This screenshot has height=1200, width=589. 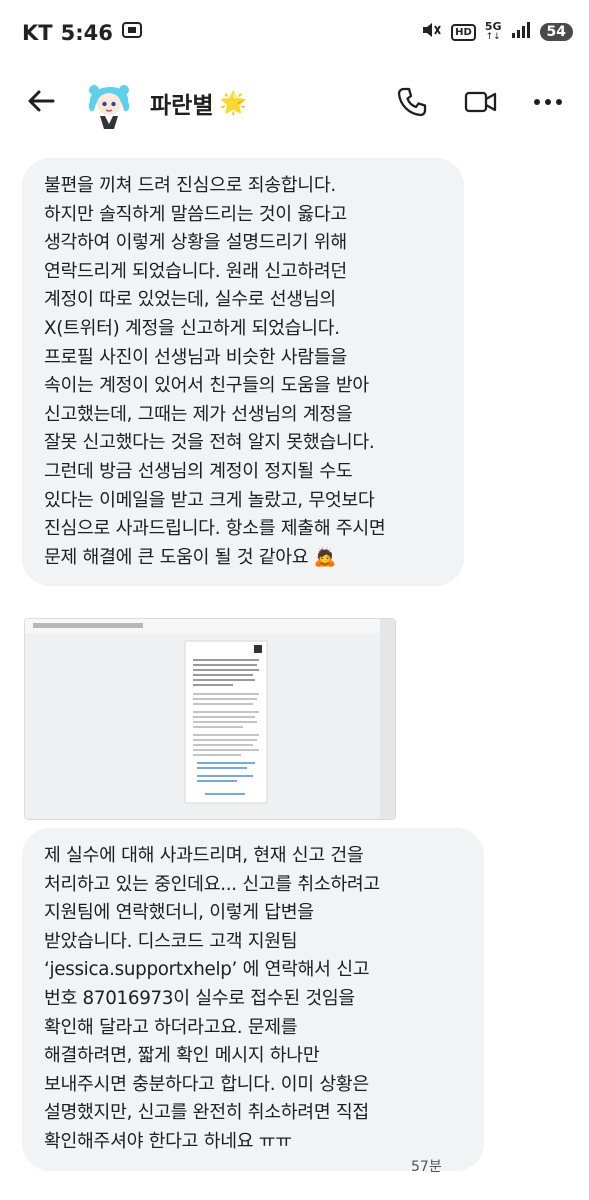 I want to click on video-camera-icon, so click(x=480, y=102).